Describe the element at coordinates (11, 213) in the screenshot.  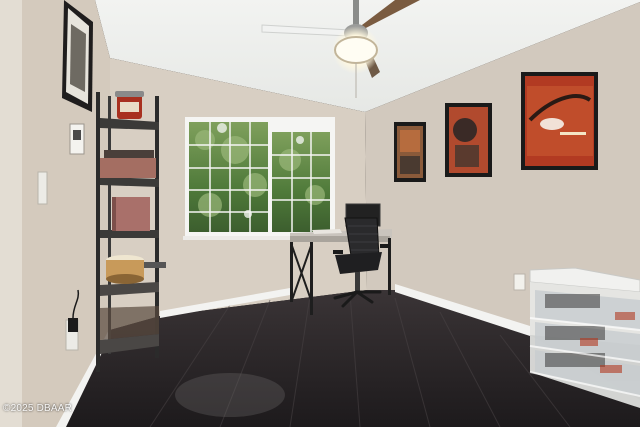
I see `door-frame` at that location.